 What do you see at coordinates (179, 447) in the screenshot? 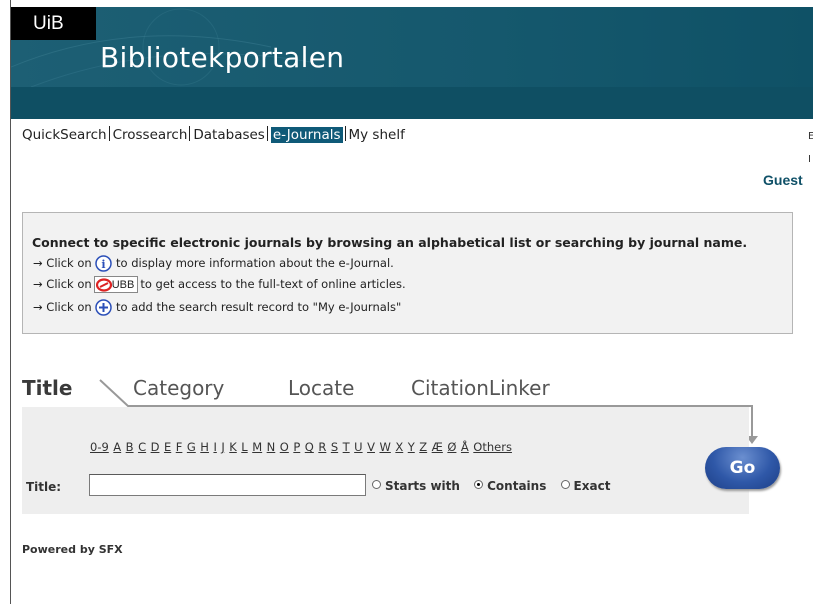
I see `alpha-link-f: F` at bounding box center [179, 447].